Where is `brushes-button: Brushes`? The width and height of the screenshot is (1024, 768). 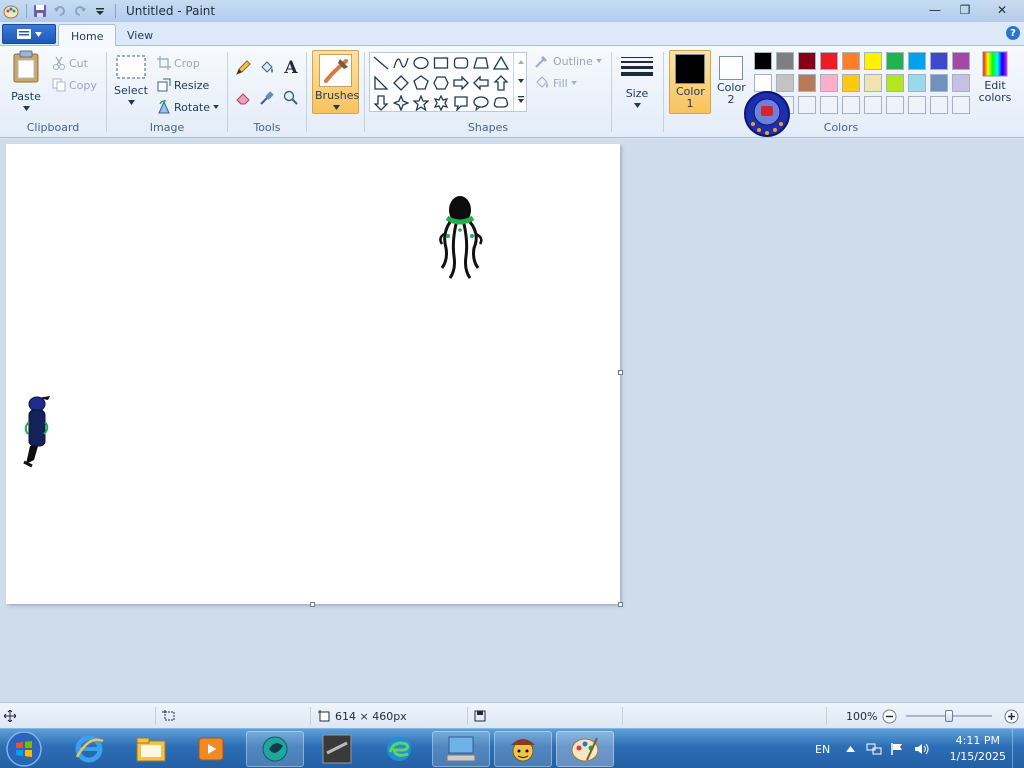
brushes-button: Brushes is located at coordinates (335, 82).